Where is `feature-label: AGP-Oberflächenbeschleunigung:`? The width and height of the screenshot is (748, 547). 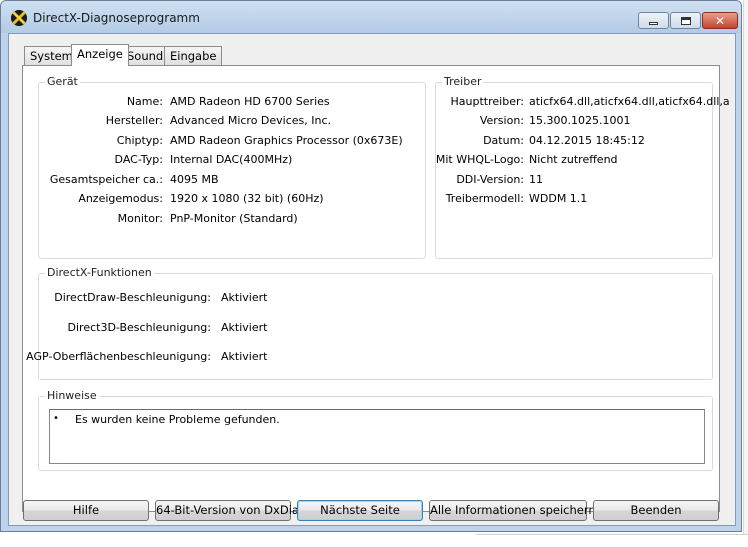
feature-label: AGP-Oberflächenbeschleunigung: is located at coordinates (118, 356).